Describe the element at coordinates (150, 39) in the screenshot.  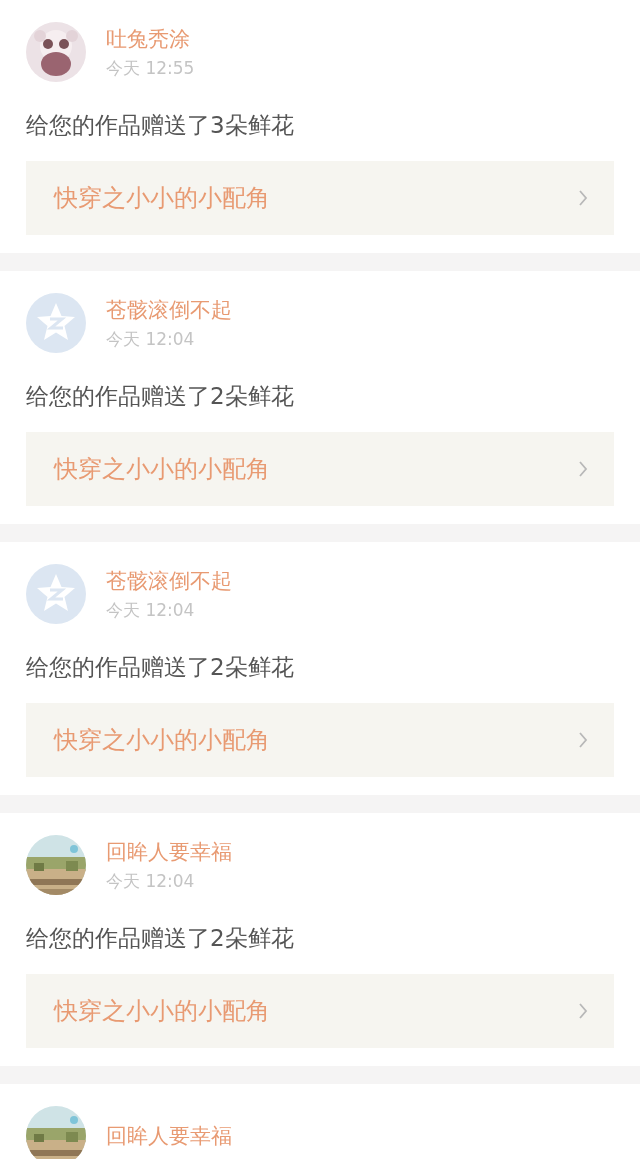
I see `user-name: 吐兔秃涂` at that location.